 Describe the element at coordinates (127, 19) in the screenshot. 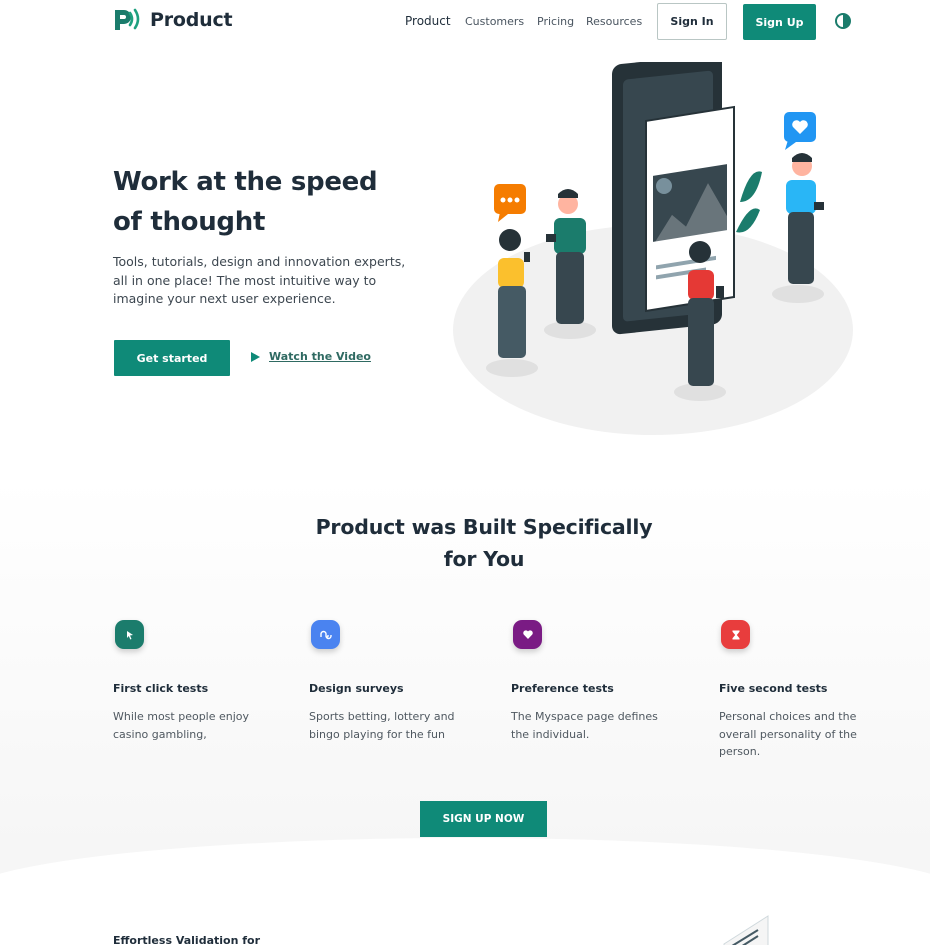

I see `logo-icon` at that location.